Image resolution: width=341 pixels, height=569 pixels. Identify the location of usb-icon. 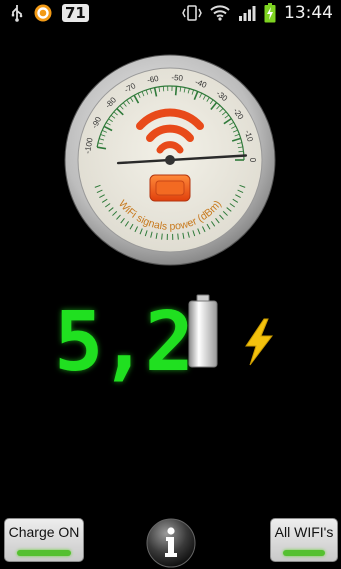
(17, 13).